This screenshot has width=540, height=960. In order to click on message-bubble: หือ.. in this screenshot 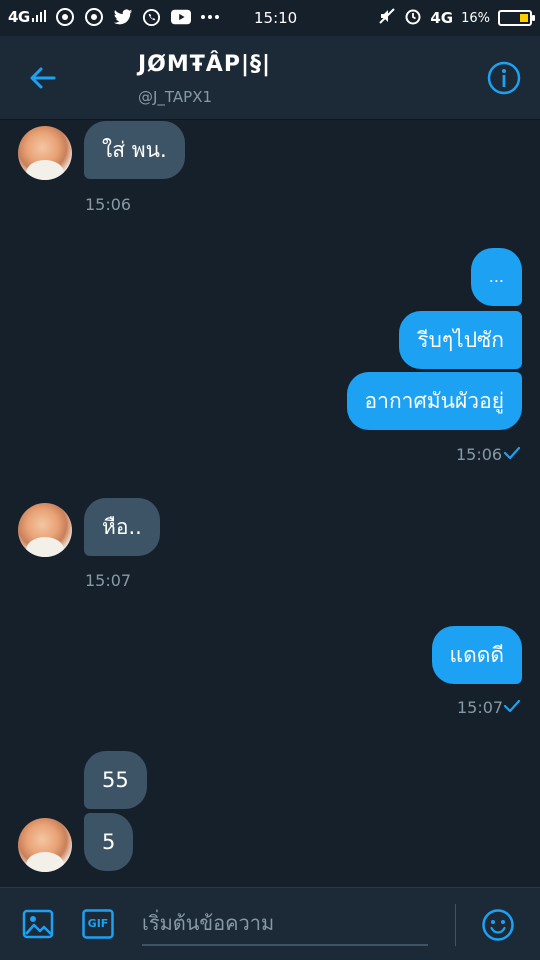, I will do `click(122, 527)`.